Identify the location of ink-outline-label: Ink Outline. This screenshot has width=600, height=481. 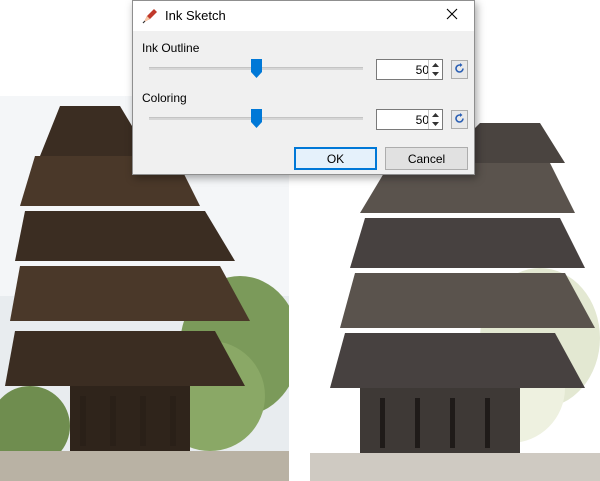
(171, 48).